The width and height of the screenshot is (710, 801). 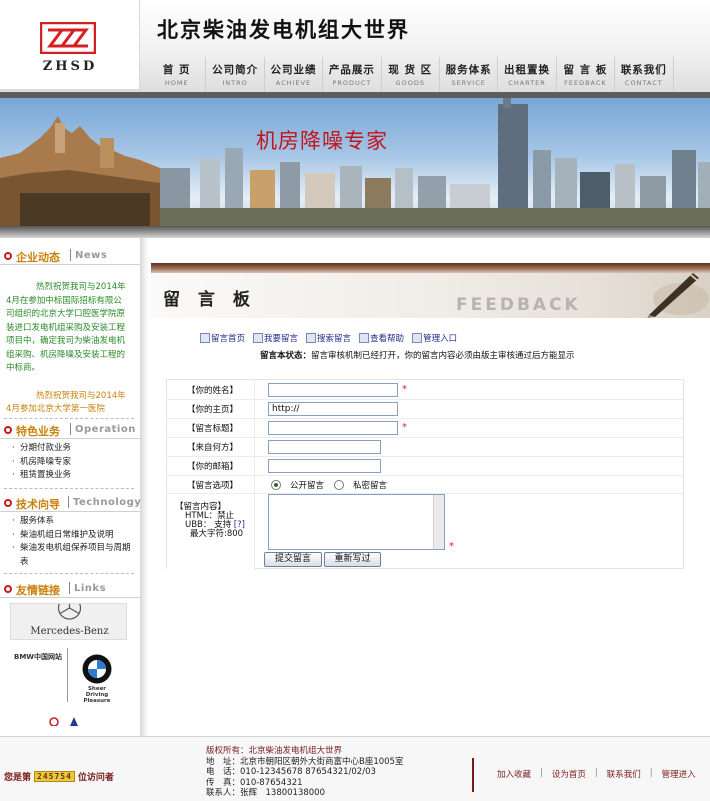 I want to click on link-label: 搜索留言, so click(x=334, y=339).